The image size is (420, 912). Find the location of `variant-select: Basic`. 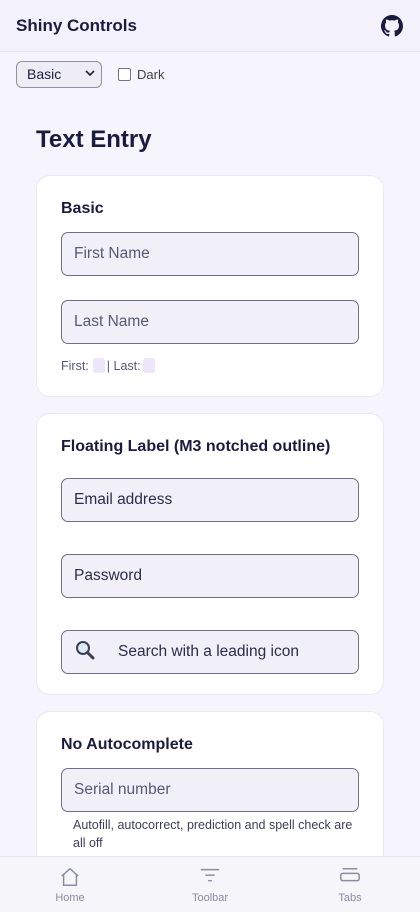

variant-select: Basic is located at coordinates (59, 74).